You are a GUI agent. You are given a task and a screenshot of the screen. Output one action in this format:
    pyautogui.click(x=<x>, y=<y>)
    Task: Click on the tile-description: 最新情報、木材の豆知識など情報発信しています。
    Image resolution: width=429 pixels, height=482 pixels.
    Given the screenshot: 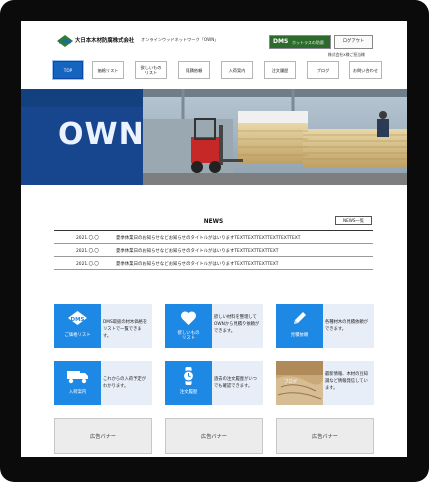 What is the action you would take?
    pyautogui.click(x=346, y=381)
    